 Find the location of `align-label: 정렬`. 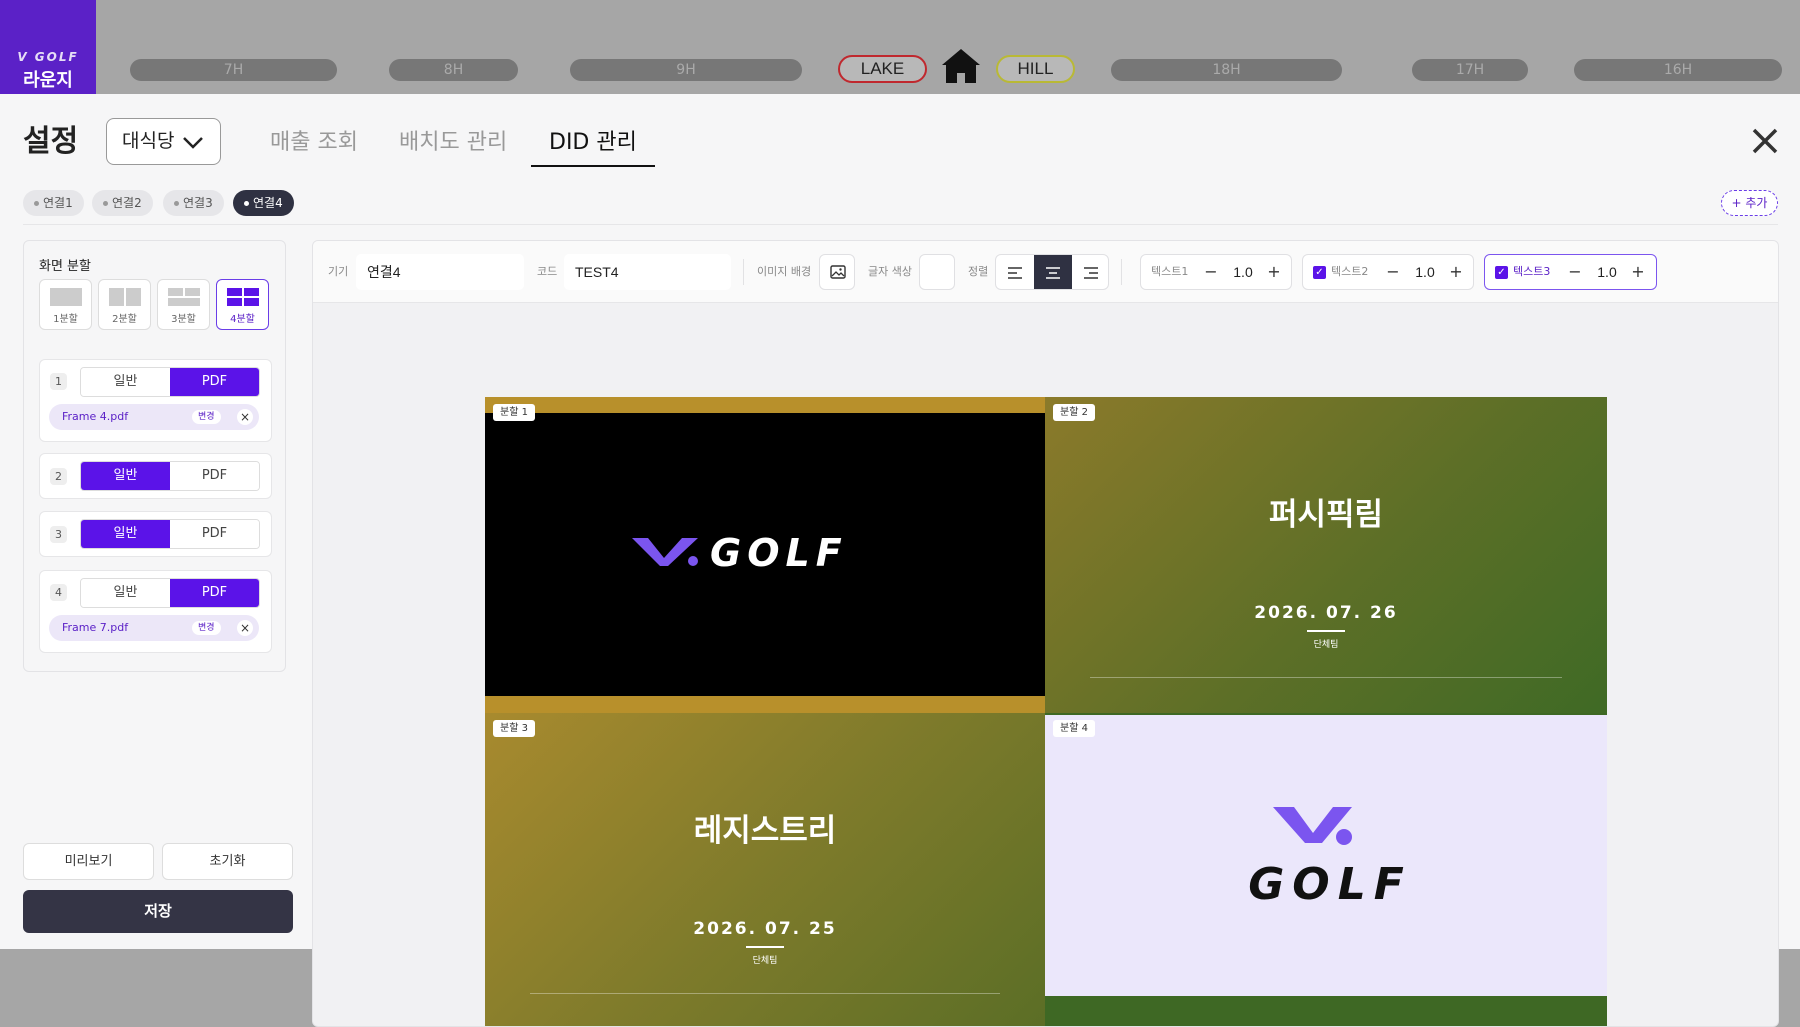

align-label: 정렬 is located at coordinates (978, 271).